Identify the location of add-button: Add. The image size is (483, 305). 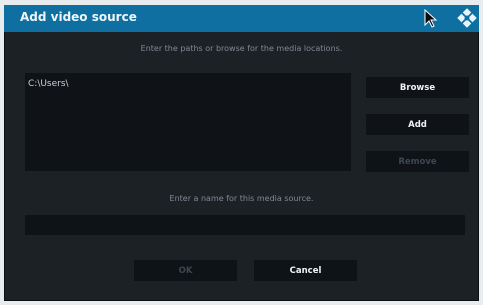
(417, 124).